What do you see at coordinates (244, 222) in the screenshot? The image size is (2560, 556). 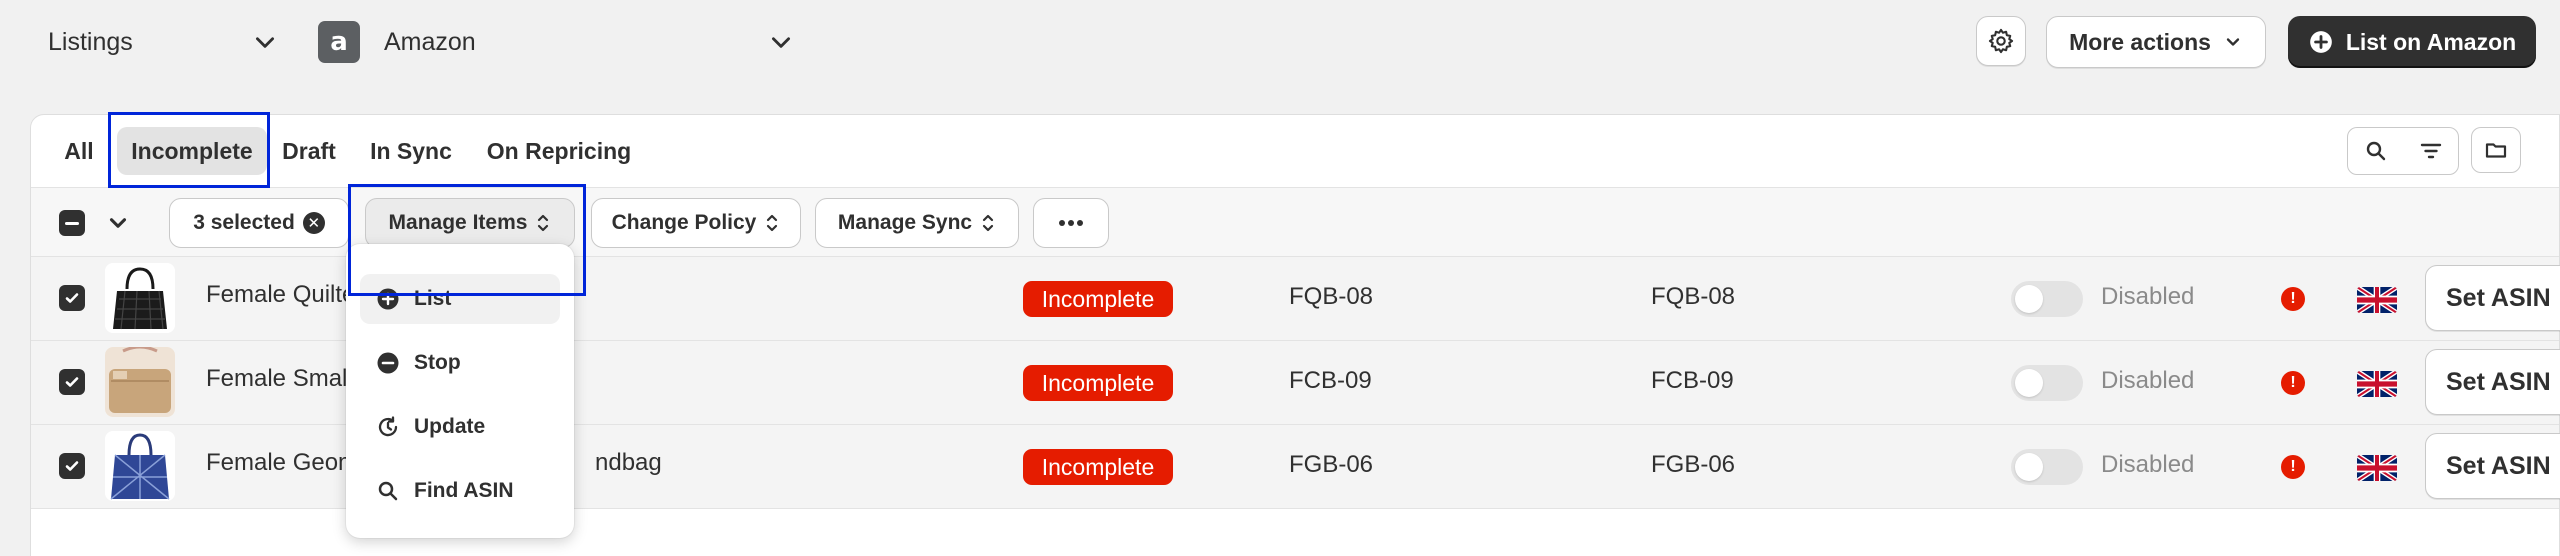 I see `selected-count-label: 3 selected` at bounding box center [244, 222].